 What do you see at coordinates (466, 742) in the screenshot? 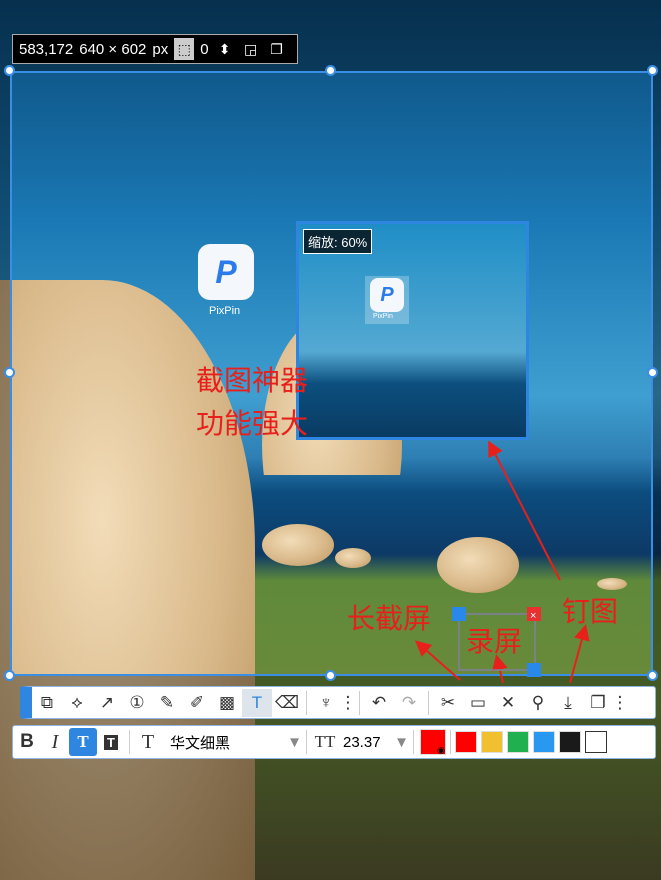
I see `color-swatch-red` at bounding box center [466, 742].